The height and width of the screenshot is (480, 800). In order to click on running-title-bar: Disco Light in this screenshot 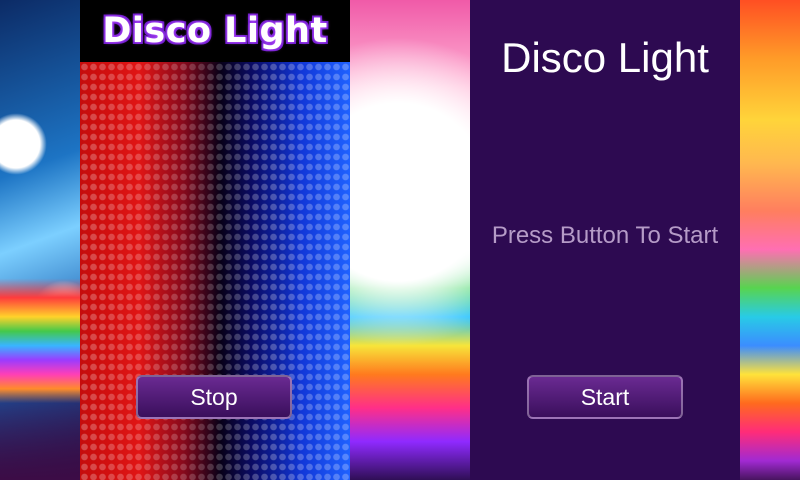, I will do `click(215, 31)`.